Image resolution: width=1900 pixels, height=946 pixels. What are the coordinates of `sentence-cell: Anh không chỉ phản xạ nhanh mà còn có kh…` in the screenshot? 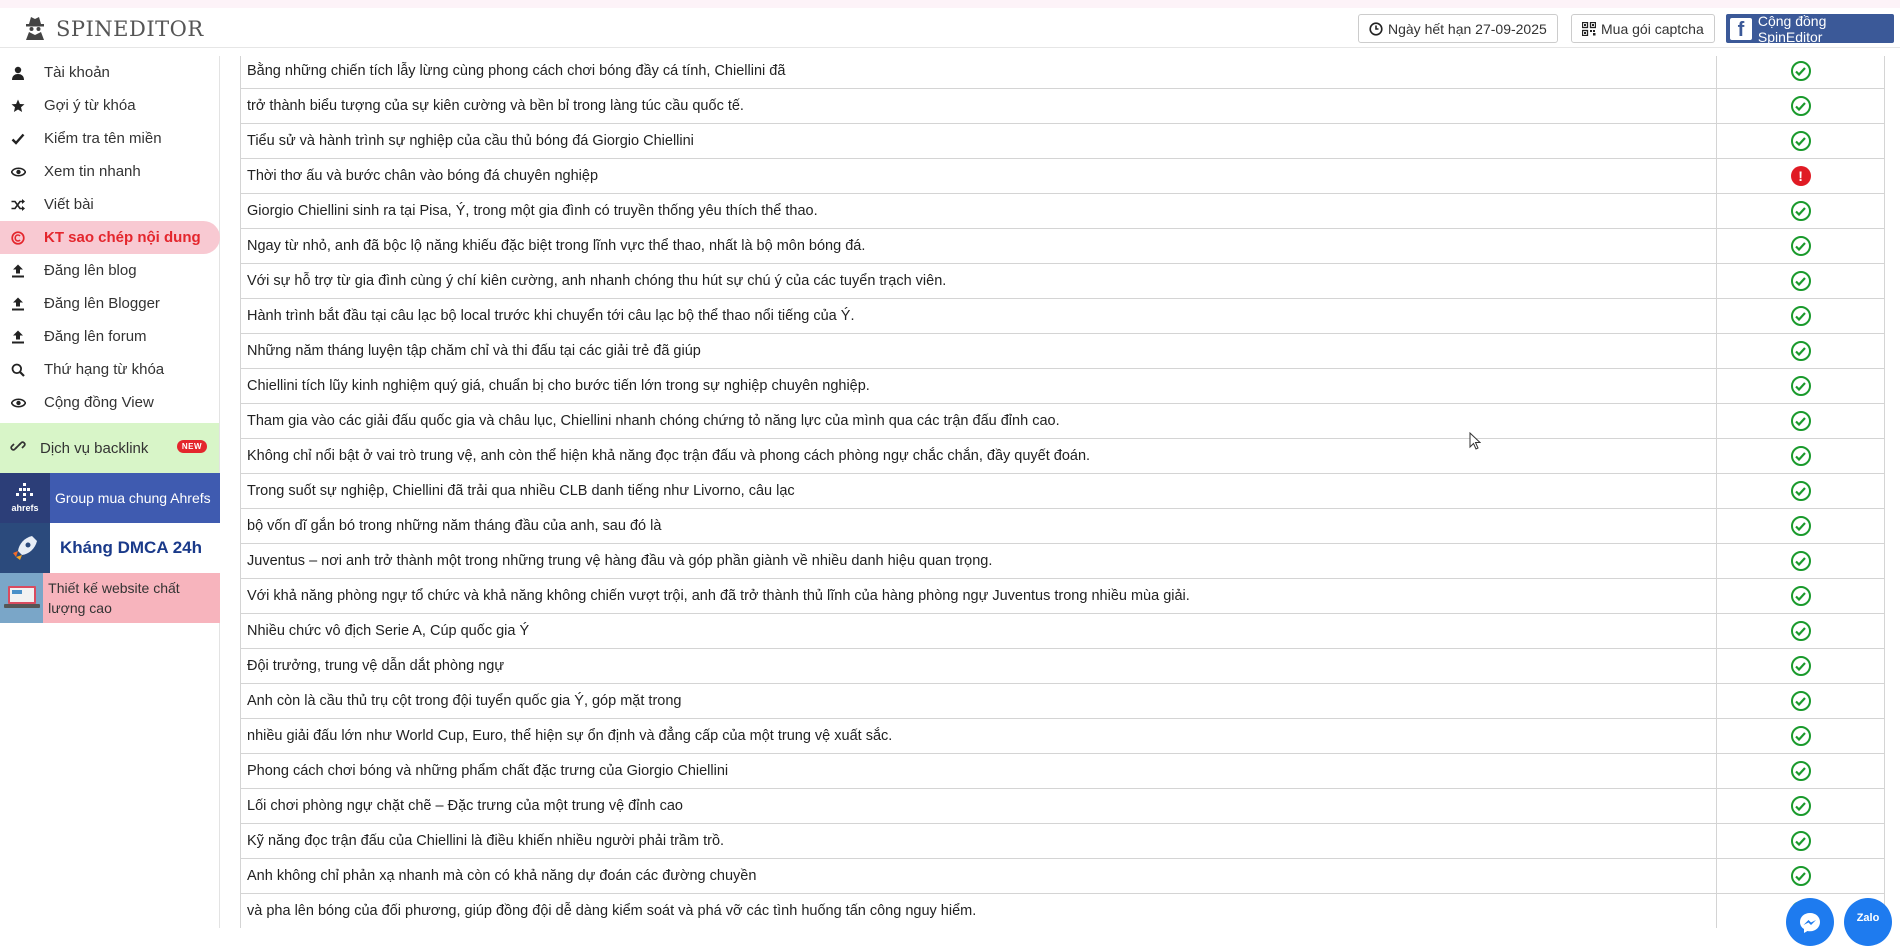 It's located at (979, 876).